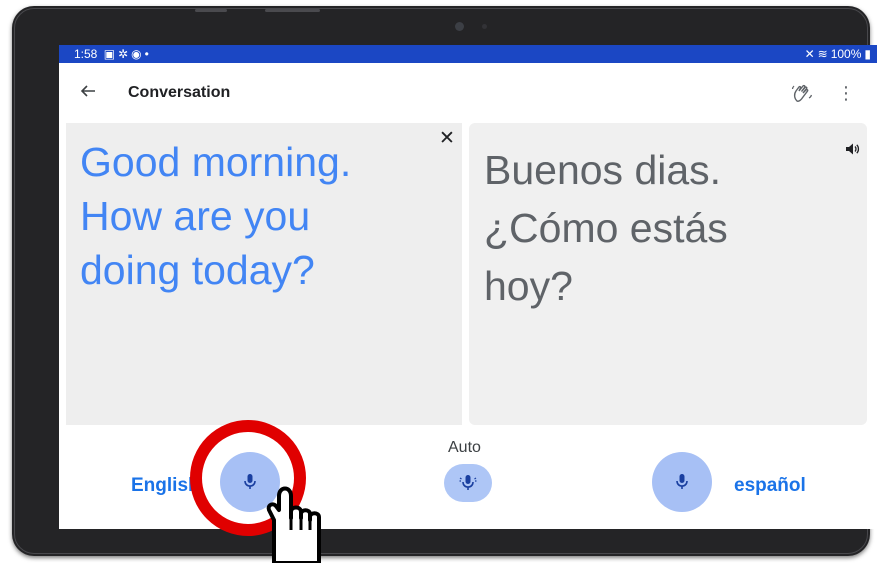 The image size is (884, 568). What do you see at coordinates (165, 486) in the screenshot?
I see `language-english-button: English` at bounding box center [165, 486].